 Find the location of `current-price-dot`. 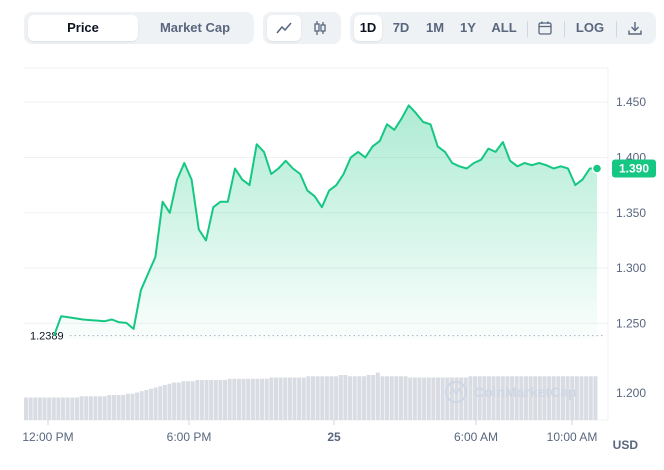

current-price-dot is located at coordinates (597, 168).